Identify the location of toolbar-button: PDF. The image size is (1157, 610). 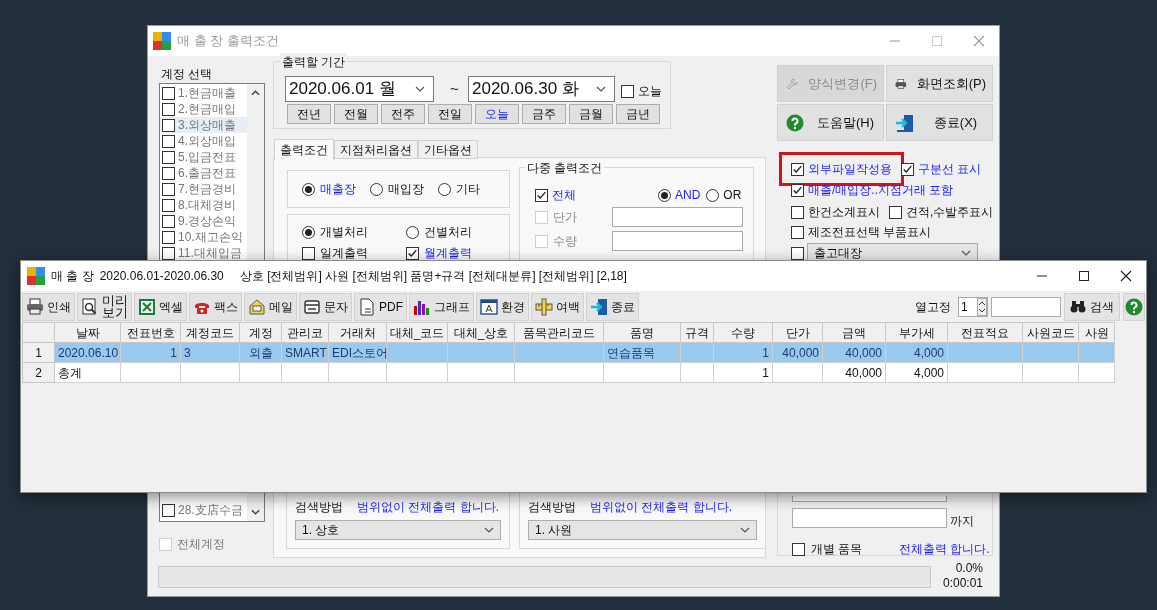
(380, 306).